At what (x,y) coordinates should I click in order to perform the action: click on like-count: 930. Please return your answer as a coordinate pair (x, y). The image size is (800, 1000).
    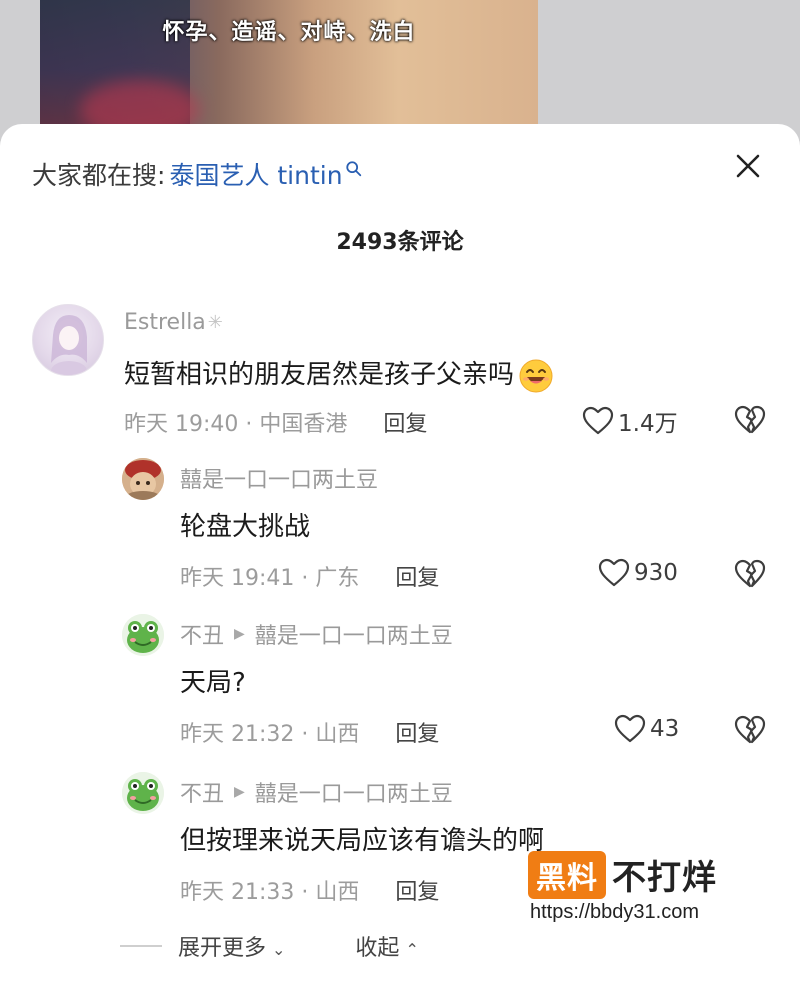
    Looking at the image, I should click on (656, 573).